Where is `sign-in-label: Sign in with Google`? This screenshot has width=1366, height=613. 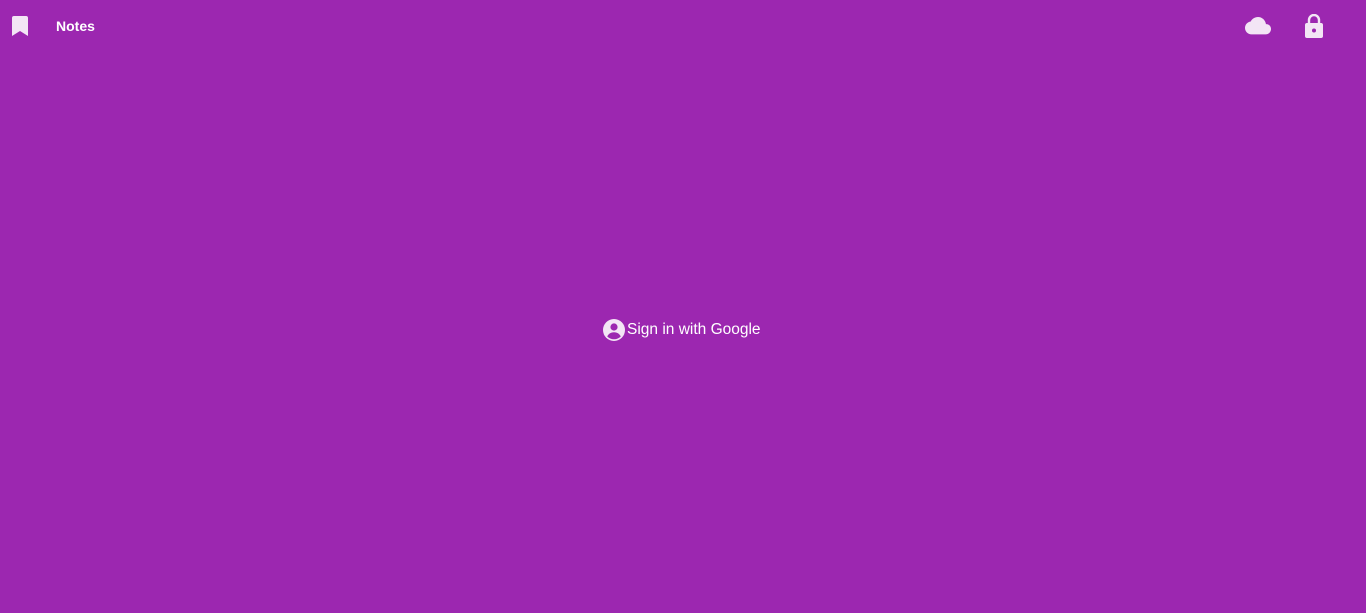
sign-in-label: Sign in with Google is located at coordinates (694, 329).